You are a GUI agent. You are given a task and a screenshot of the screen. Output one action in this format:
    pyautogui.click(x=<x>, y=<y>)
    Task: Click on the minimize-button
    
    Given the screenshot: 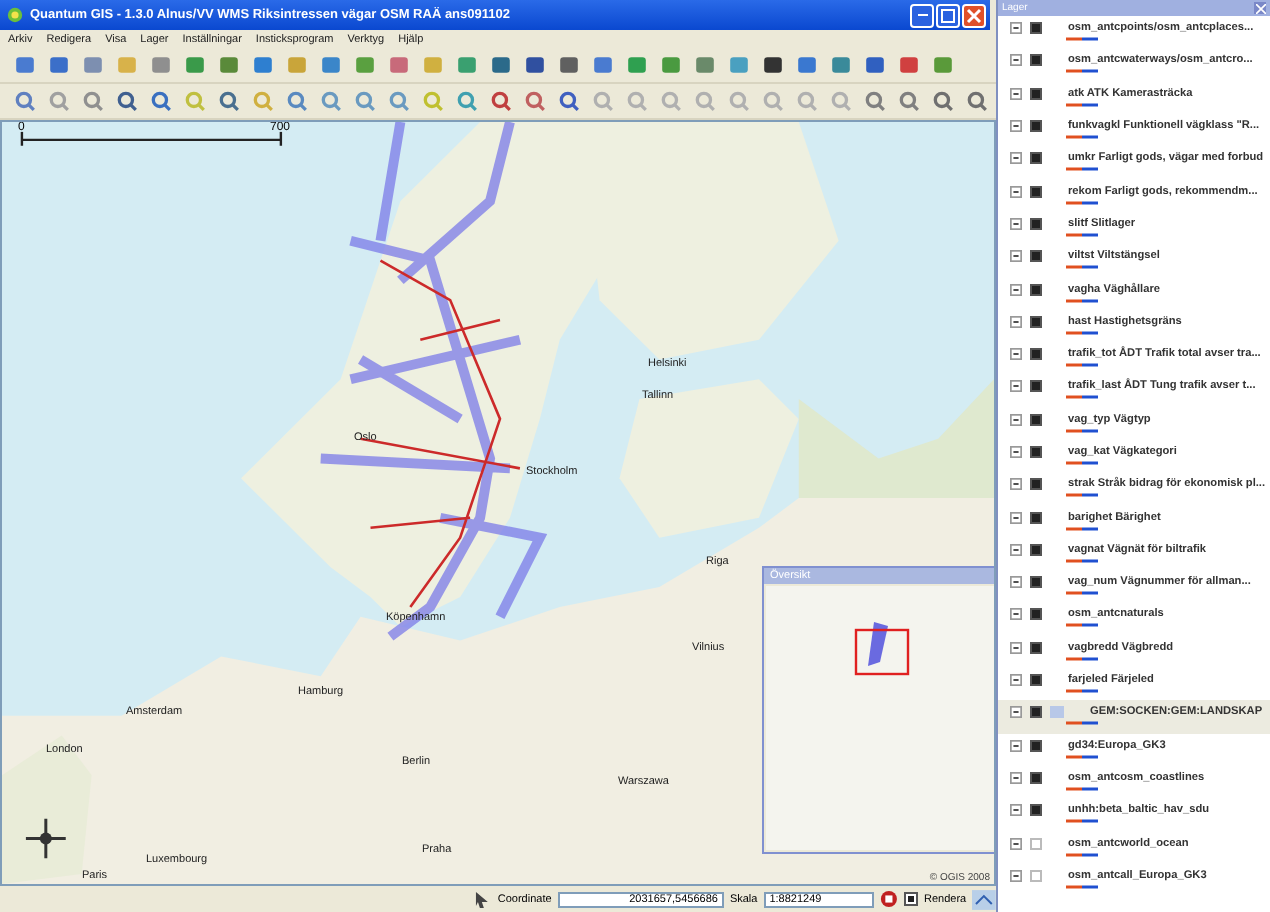 What is the action you would take?
    pyautogui.click(x=922, y=15)
    